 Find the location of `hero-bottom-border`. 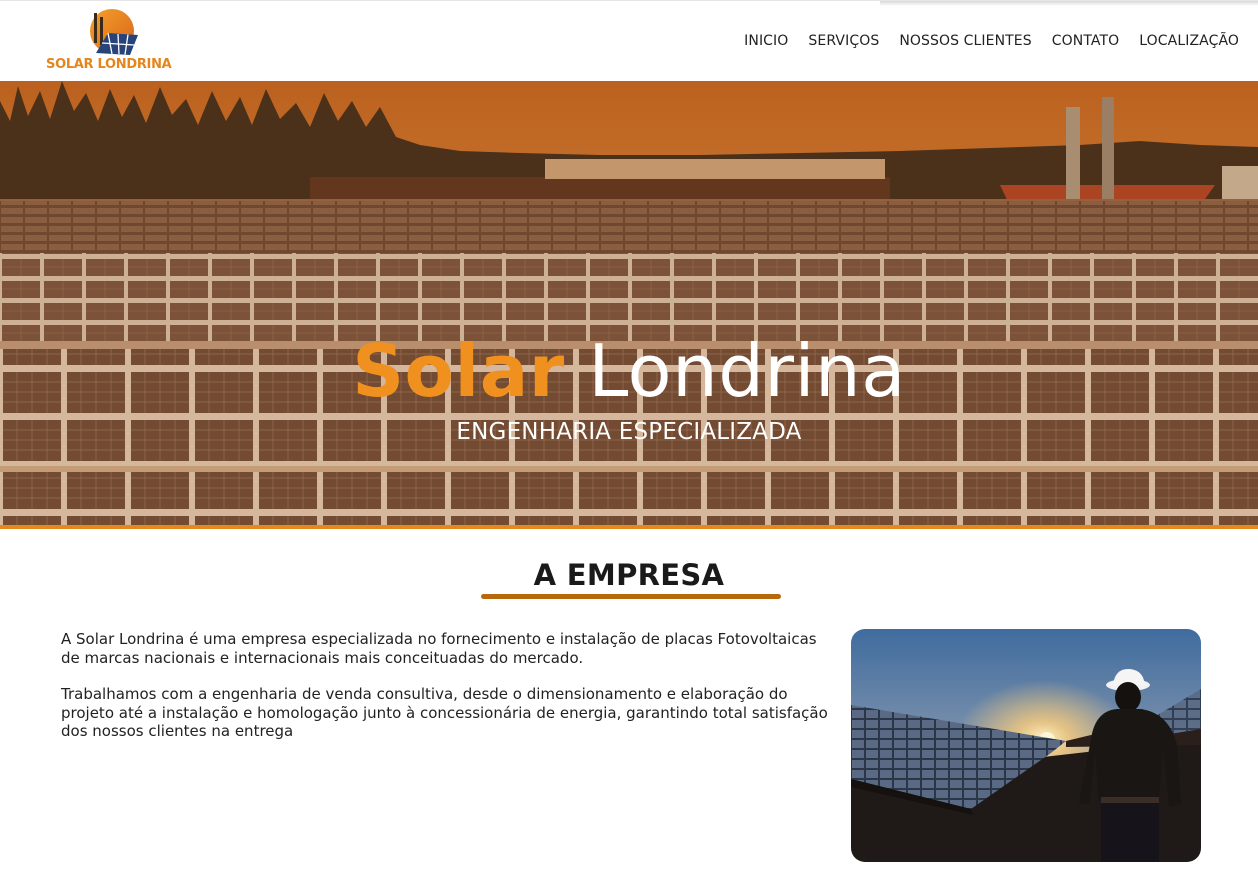

hero-bottom-border is located at coordinates (629, 527).